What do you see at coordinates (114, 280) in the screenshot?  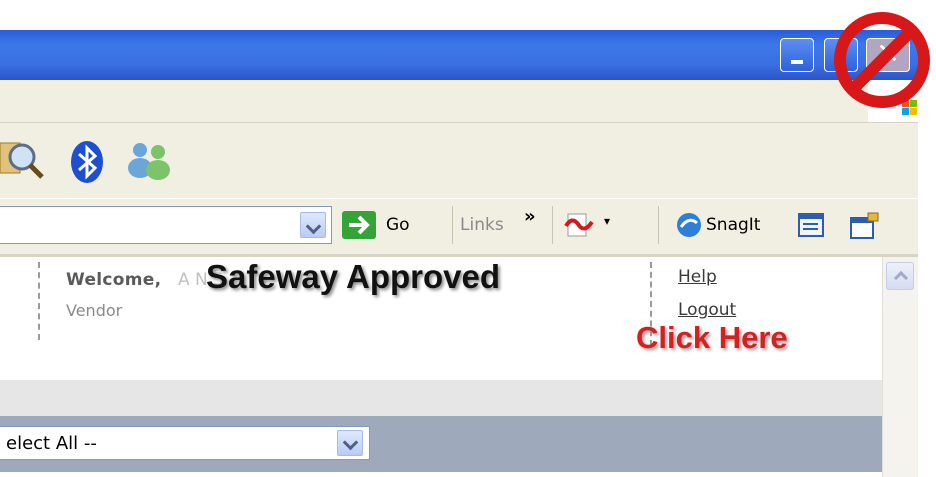 I see `welcome-label: Welcome,` at bounding box center [114, 280].